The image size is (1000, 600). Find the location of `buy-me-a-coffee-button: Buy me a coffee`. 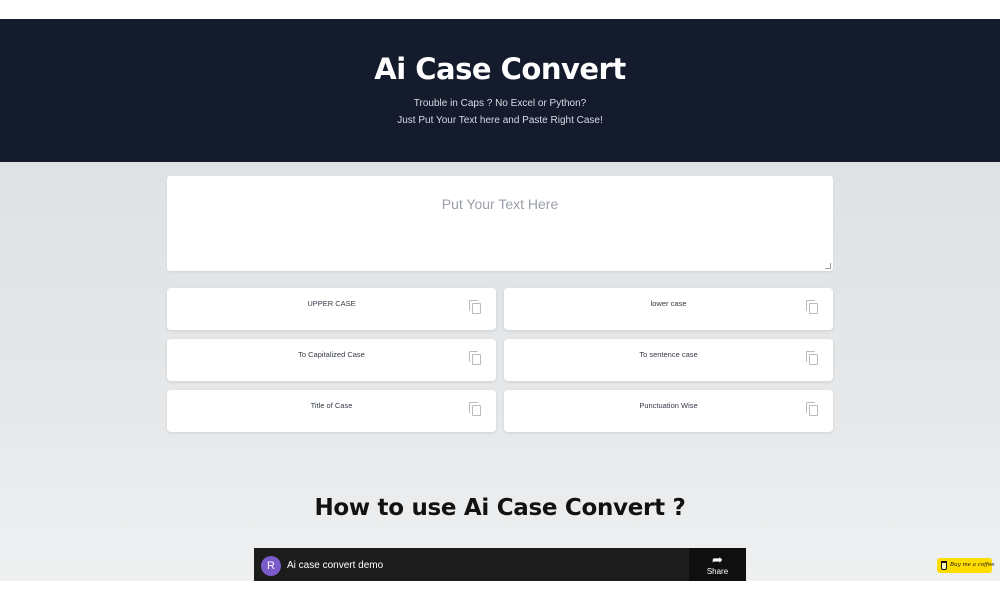

buy-me-a-coffee-button: Buy me a coffee is located at coordinates (966, 565).